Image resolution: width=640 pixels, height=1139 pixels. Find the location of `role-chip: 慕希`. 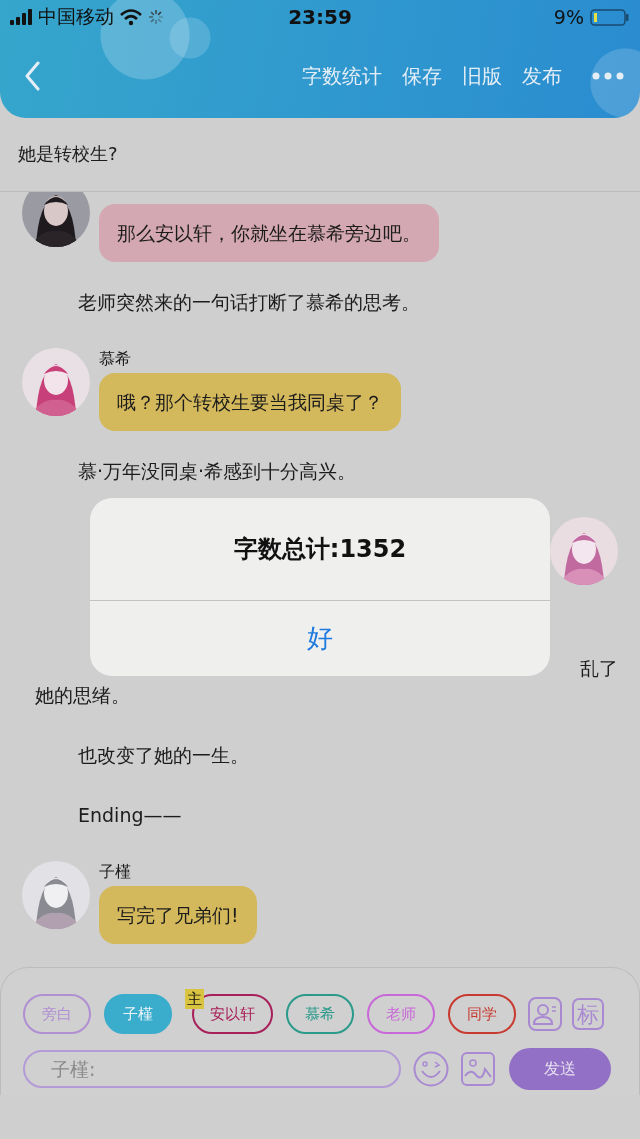

role-chip: 慕希 is located at coordinates (320, 1014).